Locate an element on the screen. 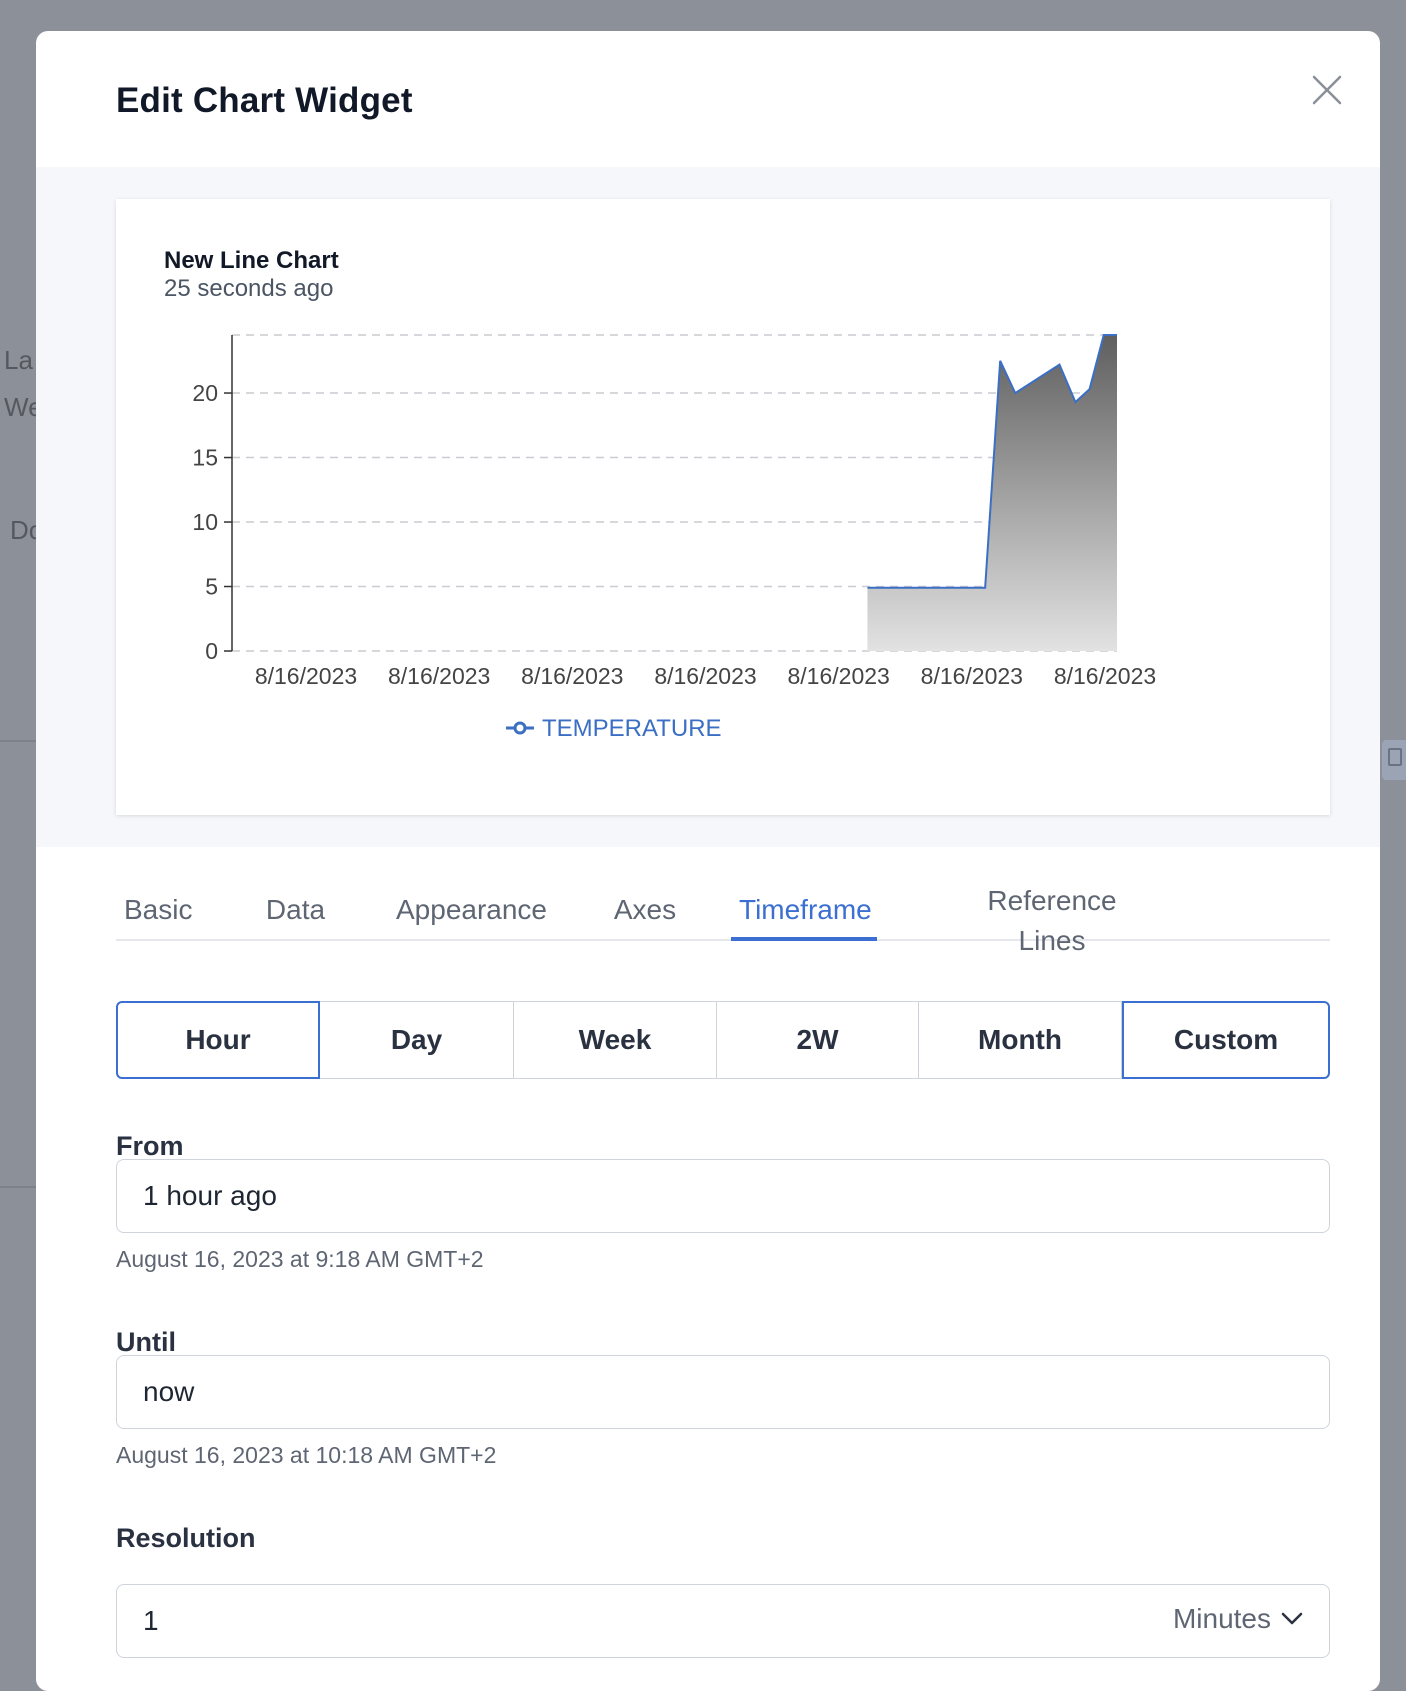  range-button-day: Day is located at coordinates (417, 1040).